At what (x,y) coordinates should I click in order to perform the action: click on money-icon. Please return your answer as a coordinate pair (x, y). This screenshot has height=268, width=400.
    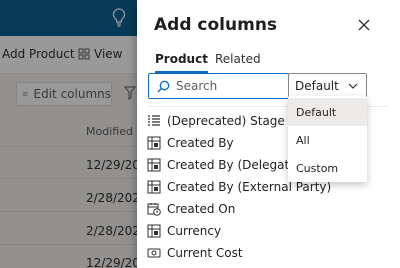
    Looking at the image, I should click on (154, 253).